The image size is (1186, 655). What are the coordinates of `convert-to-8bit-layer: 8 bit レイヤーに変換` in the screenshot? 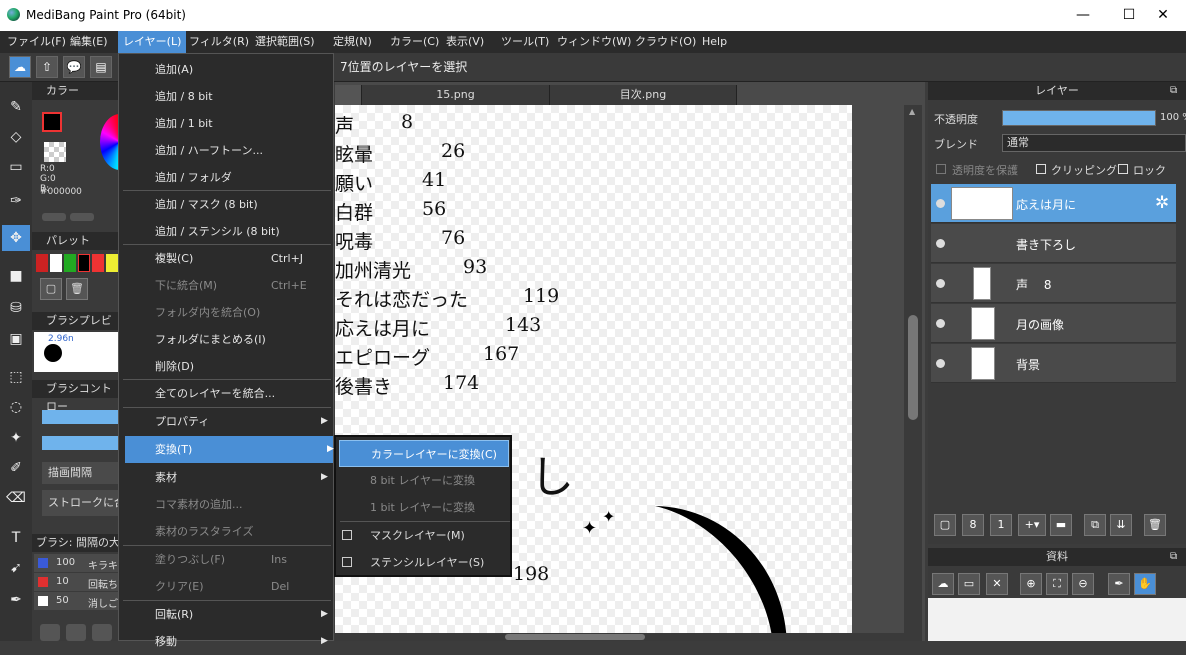 It's located at (423, 480).